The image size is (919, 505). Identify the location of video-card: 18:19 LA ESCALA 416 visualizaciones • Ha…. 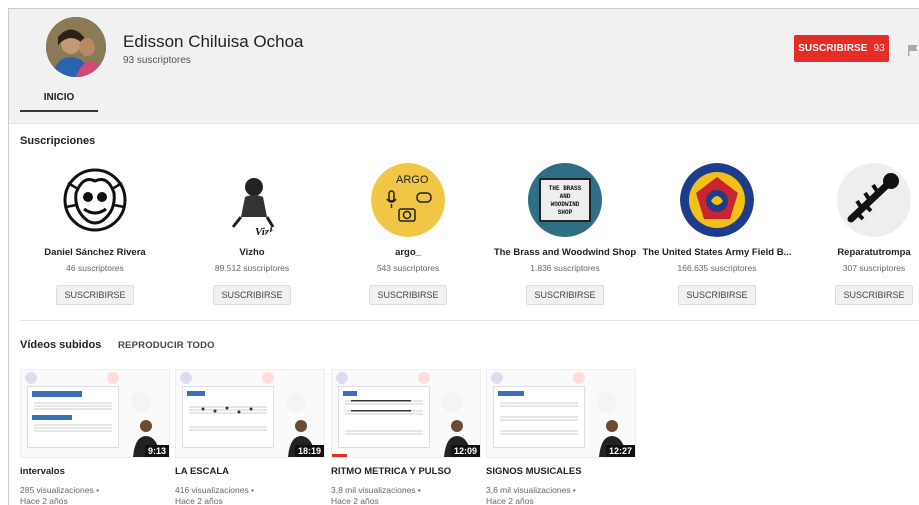
(250, 437).